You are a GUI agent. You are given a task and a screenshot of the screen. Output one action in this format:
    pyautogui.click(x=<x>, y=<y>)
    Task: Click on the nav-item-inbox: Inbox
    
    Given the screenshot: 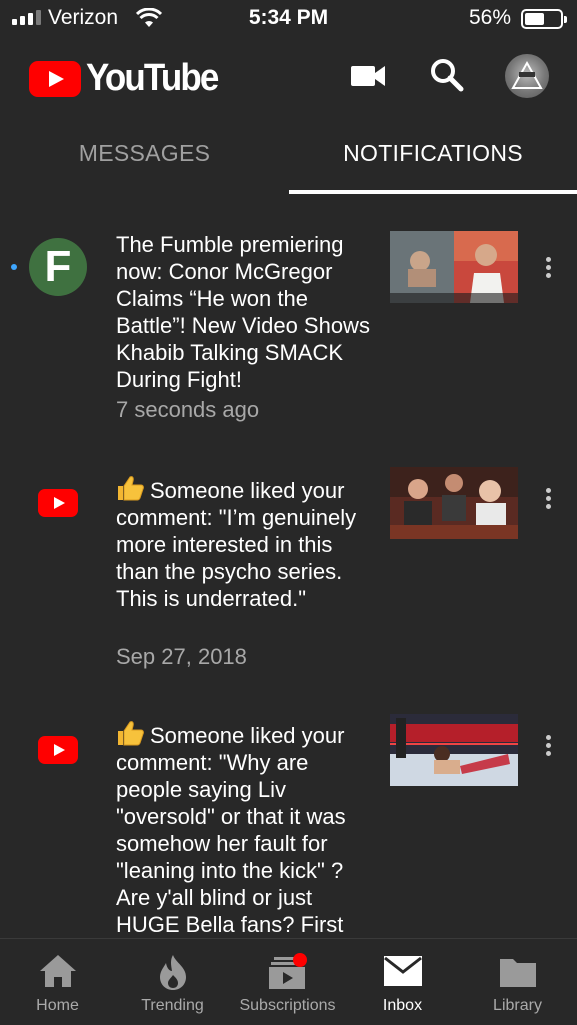 What is the action you would take?
    pyautogui.click(x=402, y=982)
    